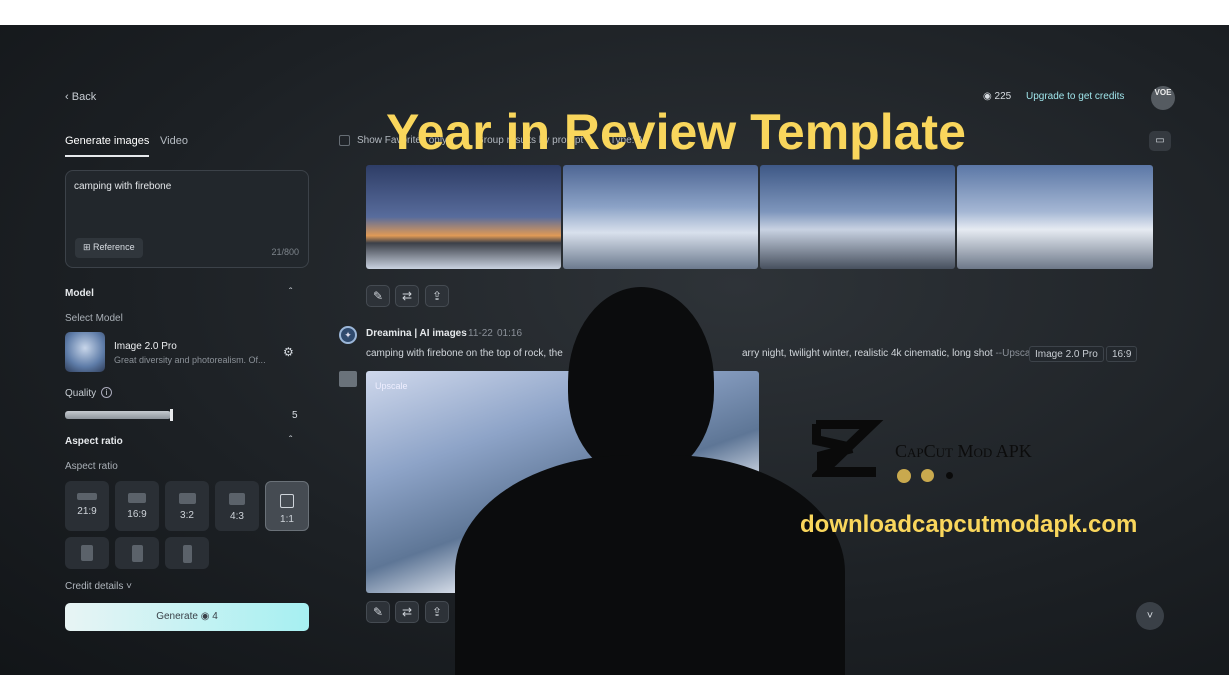 The image size is (1229, 700). Describe the element at coordinates (1122, 354) in the screenshot. I see `ratio-tag: 16:9` at that location.